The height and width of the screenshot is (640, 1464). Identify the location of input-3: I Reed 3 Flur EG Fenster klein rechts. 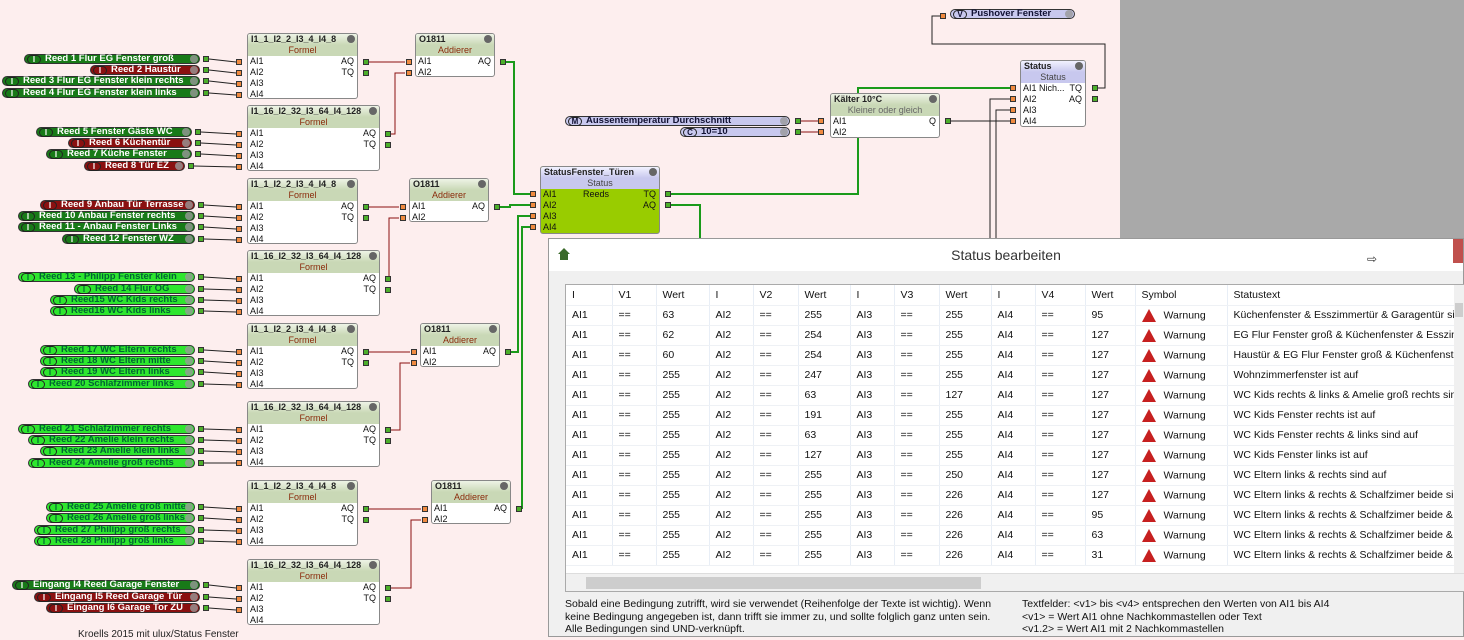
(101, 81).